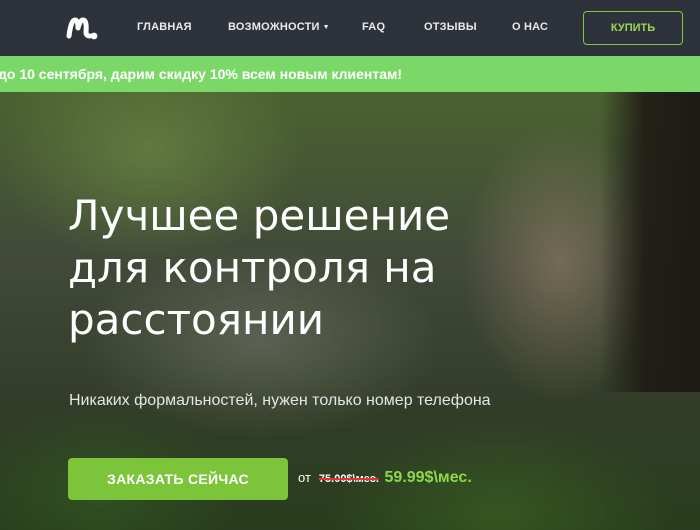 This screenshot has width=700, height=530. Describe the element at coordinates (633, 28) in the screenshot. I see `buy-button: КУПИТЬ` at that location.